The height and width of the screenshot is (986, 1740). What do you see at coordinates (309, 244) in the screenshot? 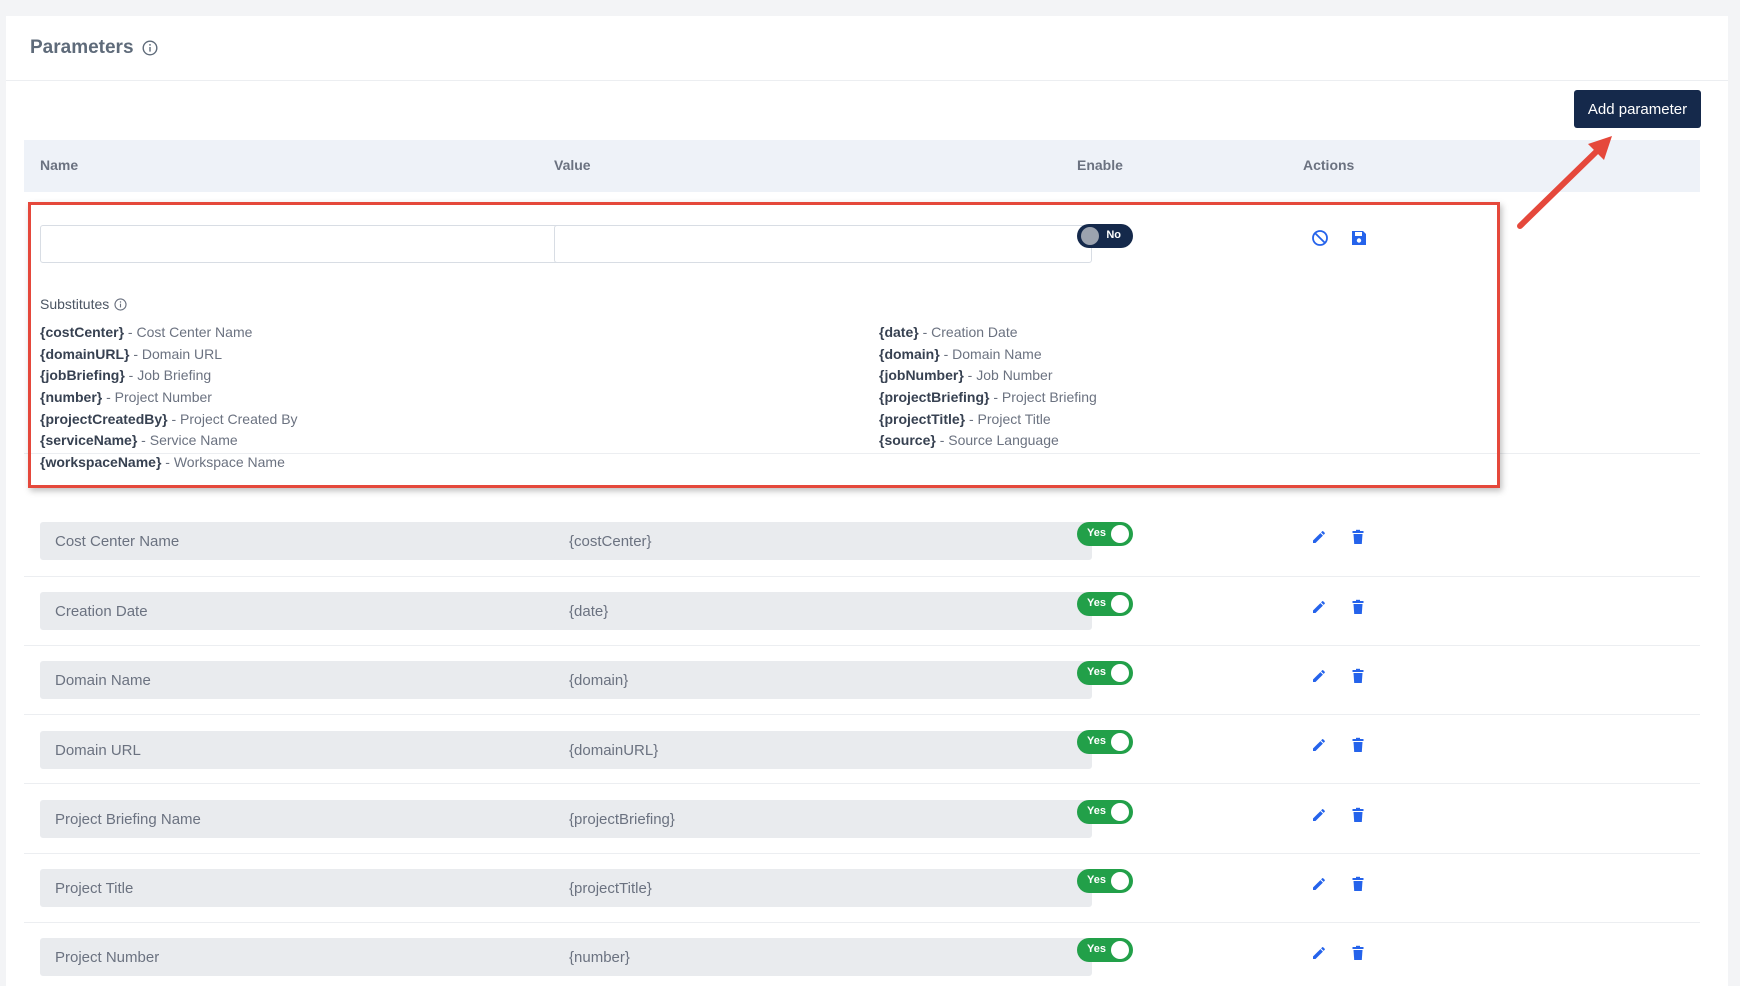
I see `new-name-input` at bounding box center [309, 244].